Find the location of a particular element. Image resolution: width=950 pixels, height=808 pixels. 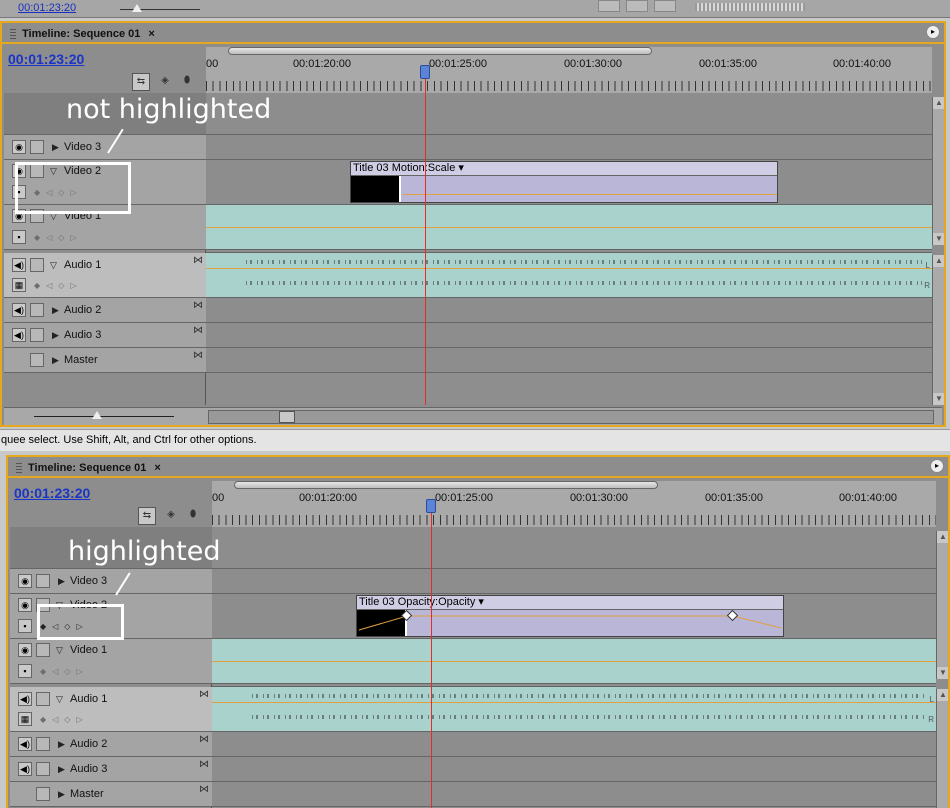

track-header-audio-3: ◀) ▶ Audio 3 ⋈ is located at coordinates (105, 335).